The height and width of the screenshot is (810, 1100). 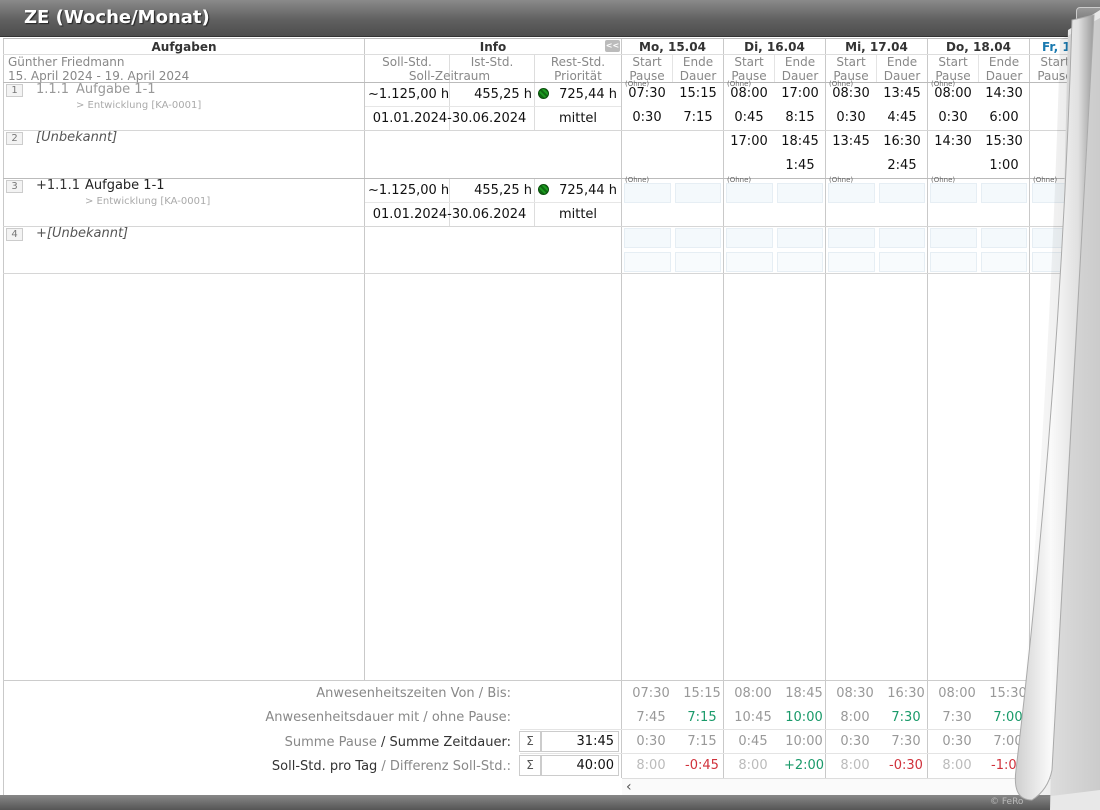 What do you see at coordinates (588, 94) in the screenshot?
I see `rest-value: 725,44 h` at bounding box center [588, 94].